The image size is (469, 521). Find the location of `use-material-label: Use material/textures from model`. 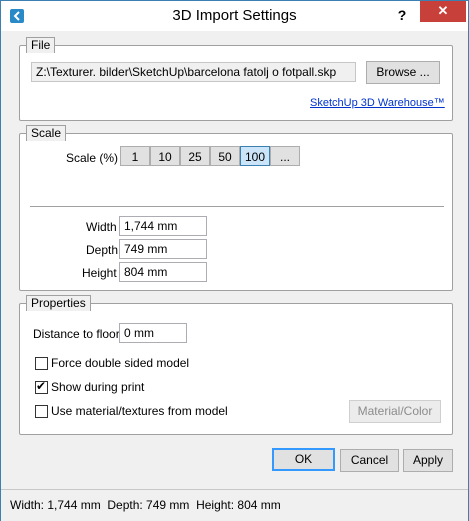

use-material-label: Use material/textures from model is located at coordinates (139, 411).